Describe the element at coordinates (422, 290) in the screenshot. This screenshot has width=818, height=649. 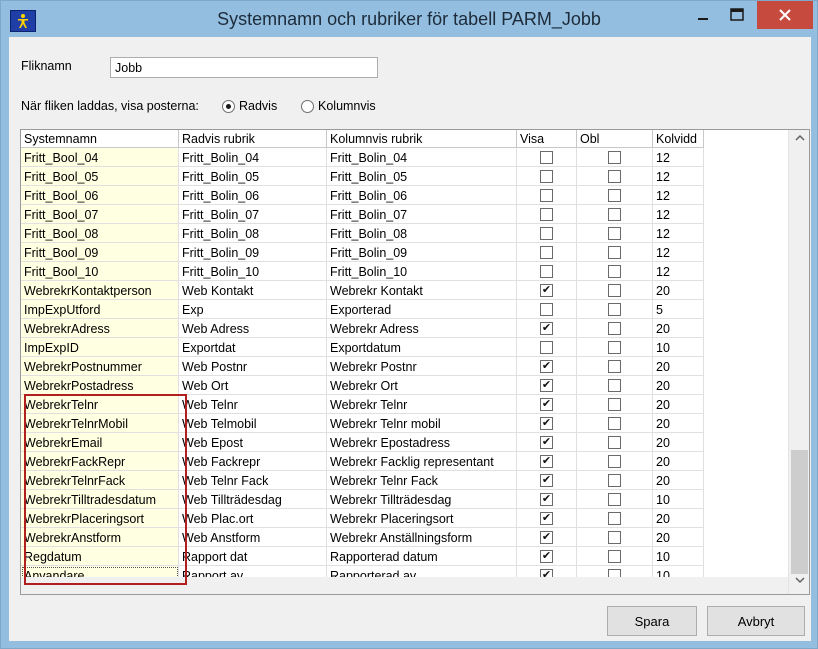
I see `cell-kolumnvis-rubrik: Webrekr Kontakt` at that location.